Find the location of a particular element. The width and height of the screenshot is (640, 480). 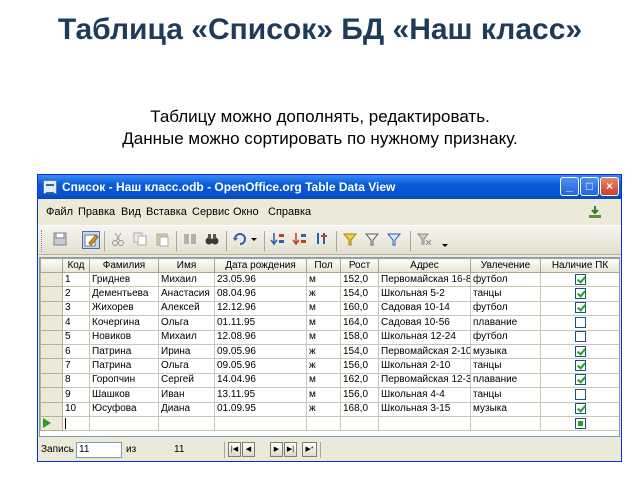

cell-id: 9 is located at coordinates (76, 395).